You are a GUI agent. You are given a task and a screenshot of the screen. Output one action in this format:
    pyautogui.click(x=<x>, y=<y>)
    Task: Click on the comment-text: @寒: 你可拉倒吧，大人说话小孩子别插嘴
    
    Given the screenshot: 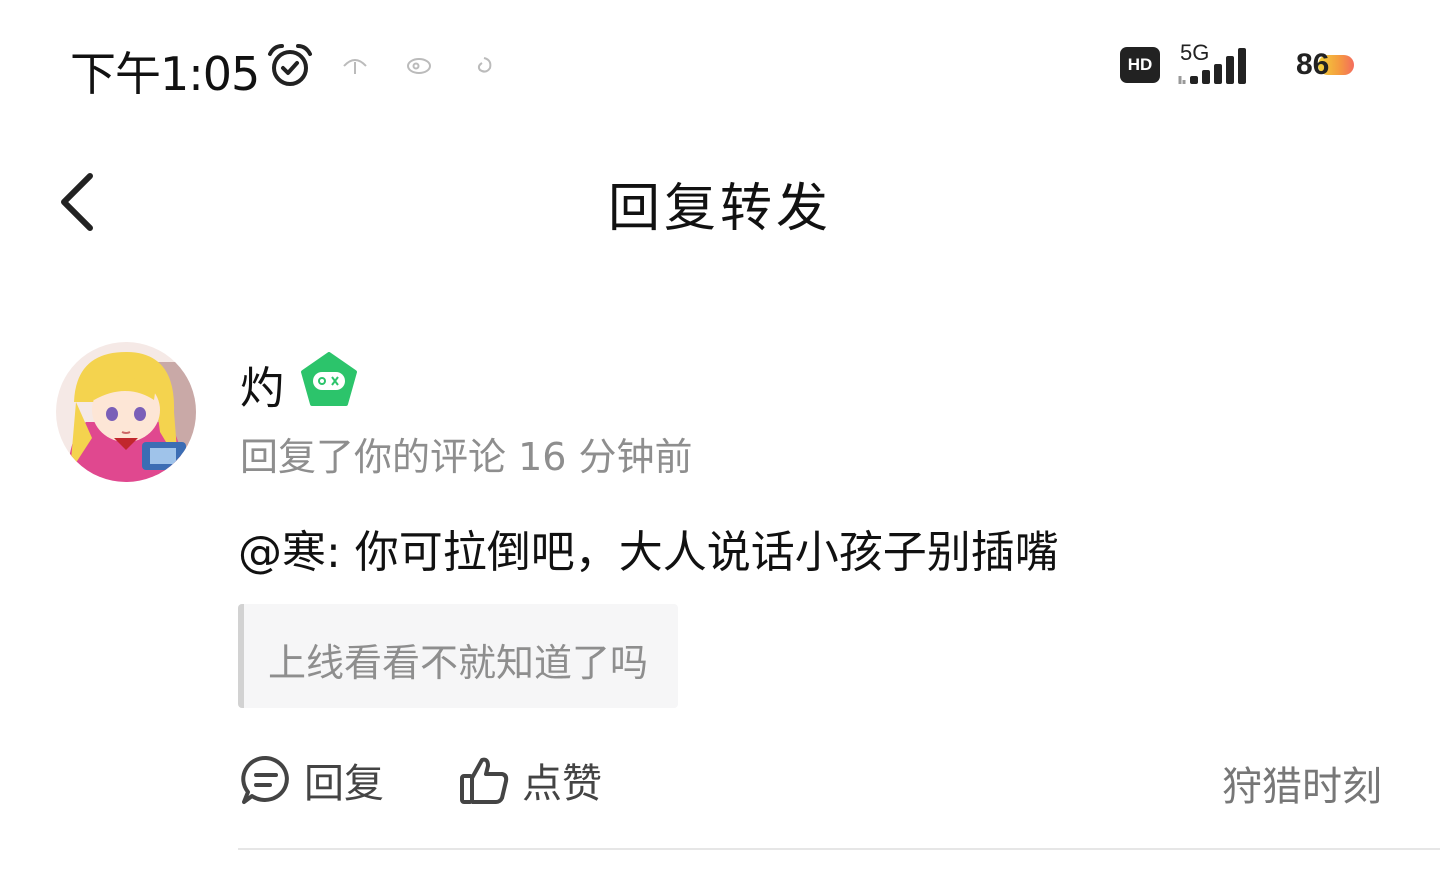 What is the action you would take?
    pyautogui.click(x=648, y=552)
    